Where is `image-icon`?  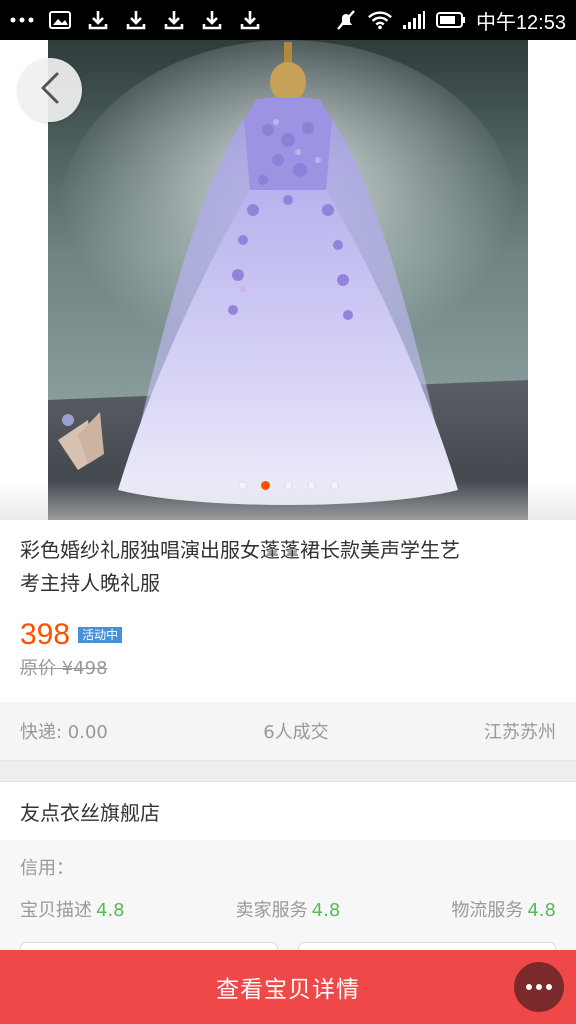
image-icon is located at coordinates (60, 20).